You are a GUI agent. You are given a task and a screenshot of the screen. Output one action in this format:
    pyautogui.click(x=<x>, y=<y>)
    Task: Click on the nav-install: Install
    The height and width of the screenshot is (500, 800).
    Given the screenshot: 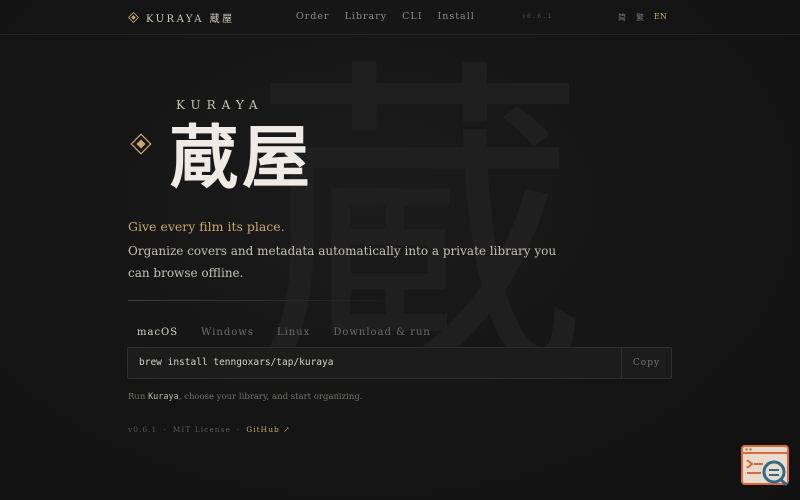 What is the action you would take?
    pyautogui.click(x=455, y=16)
    